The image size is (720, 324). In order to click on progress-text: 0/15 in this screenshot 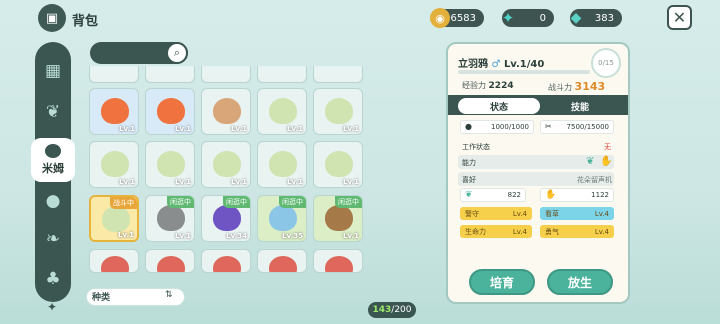, I will do `click(606, 63)`.